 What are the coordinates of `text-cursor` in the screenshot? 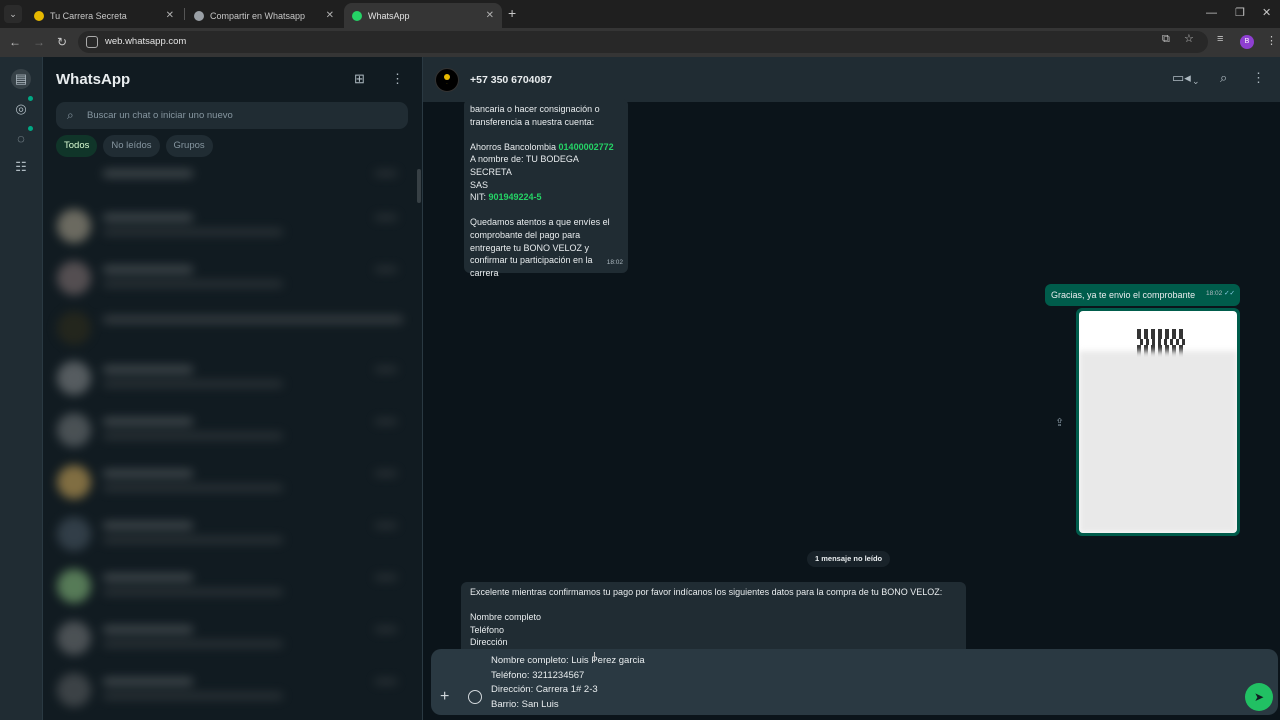 It's located at (594, 657).